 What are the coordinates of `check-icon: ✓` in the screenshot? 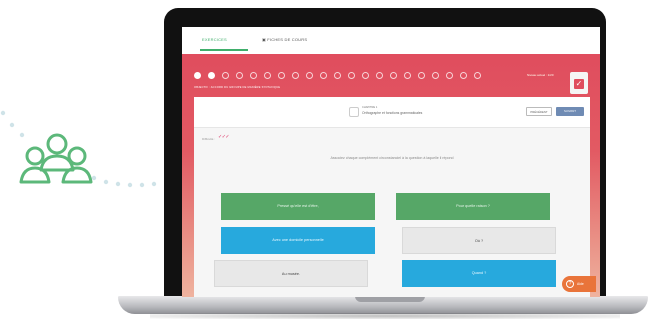 It's located at (579, 84).